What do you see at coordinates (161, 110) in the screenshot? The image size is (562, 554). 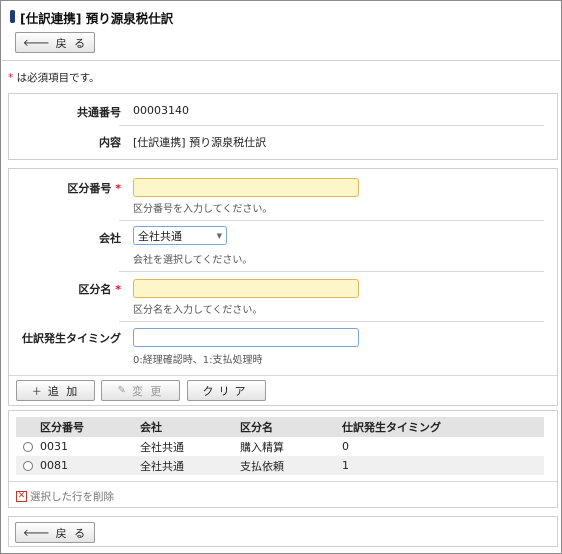 I see `common-no-value: 00003140` at bounding box center [161, 110].